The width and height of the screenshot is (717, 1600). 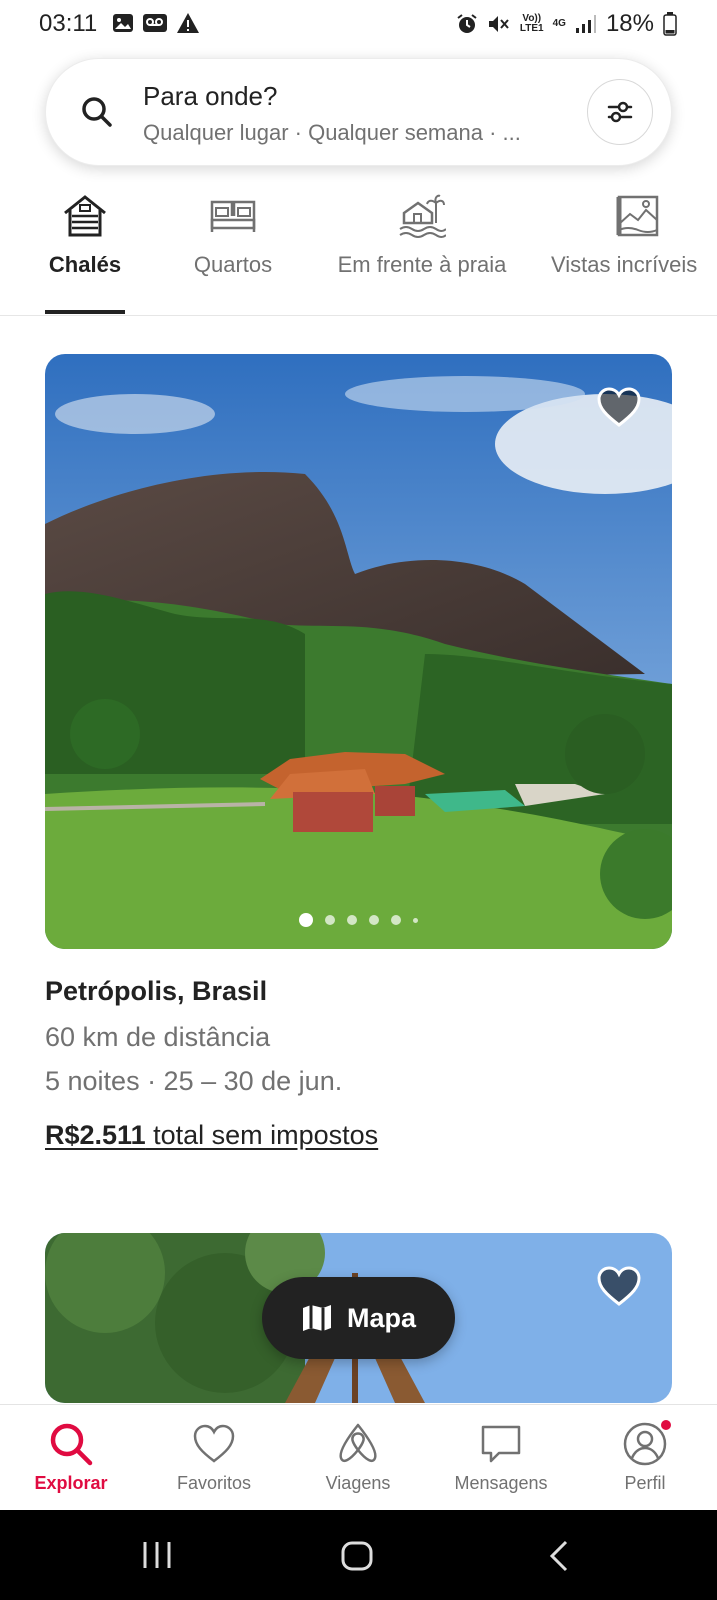 I want to click on battery-icon, so click(x=670, y=24).